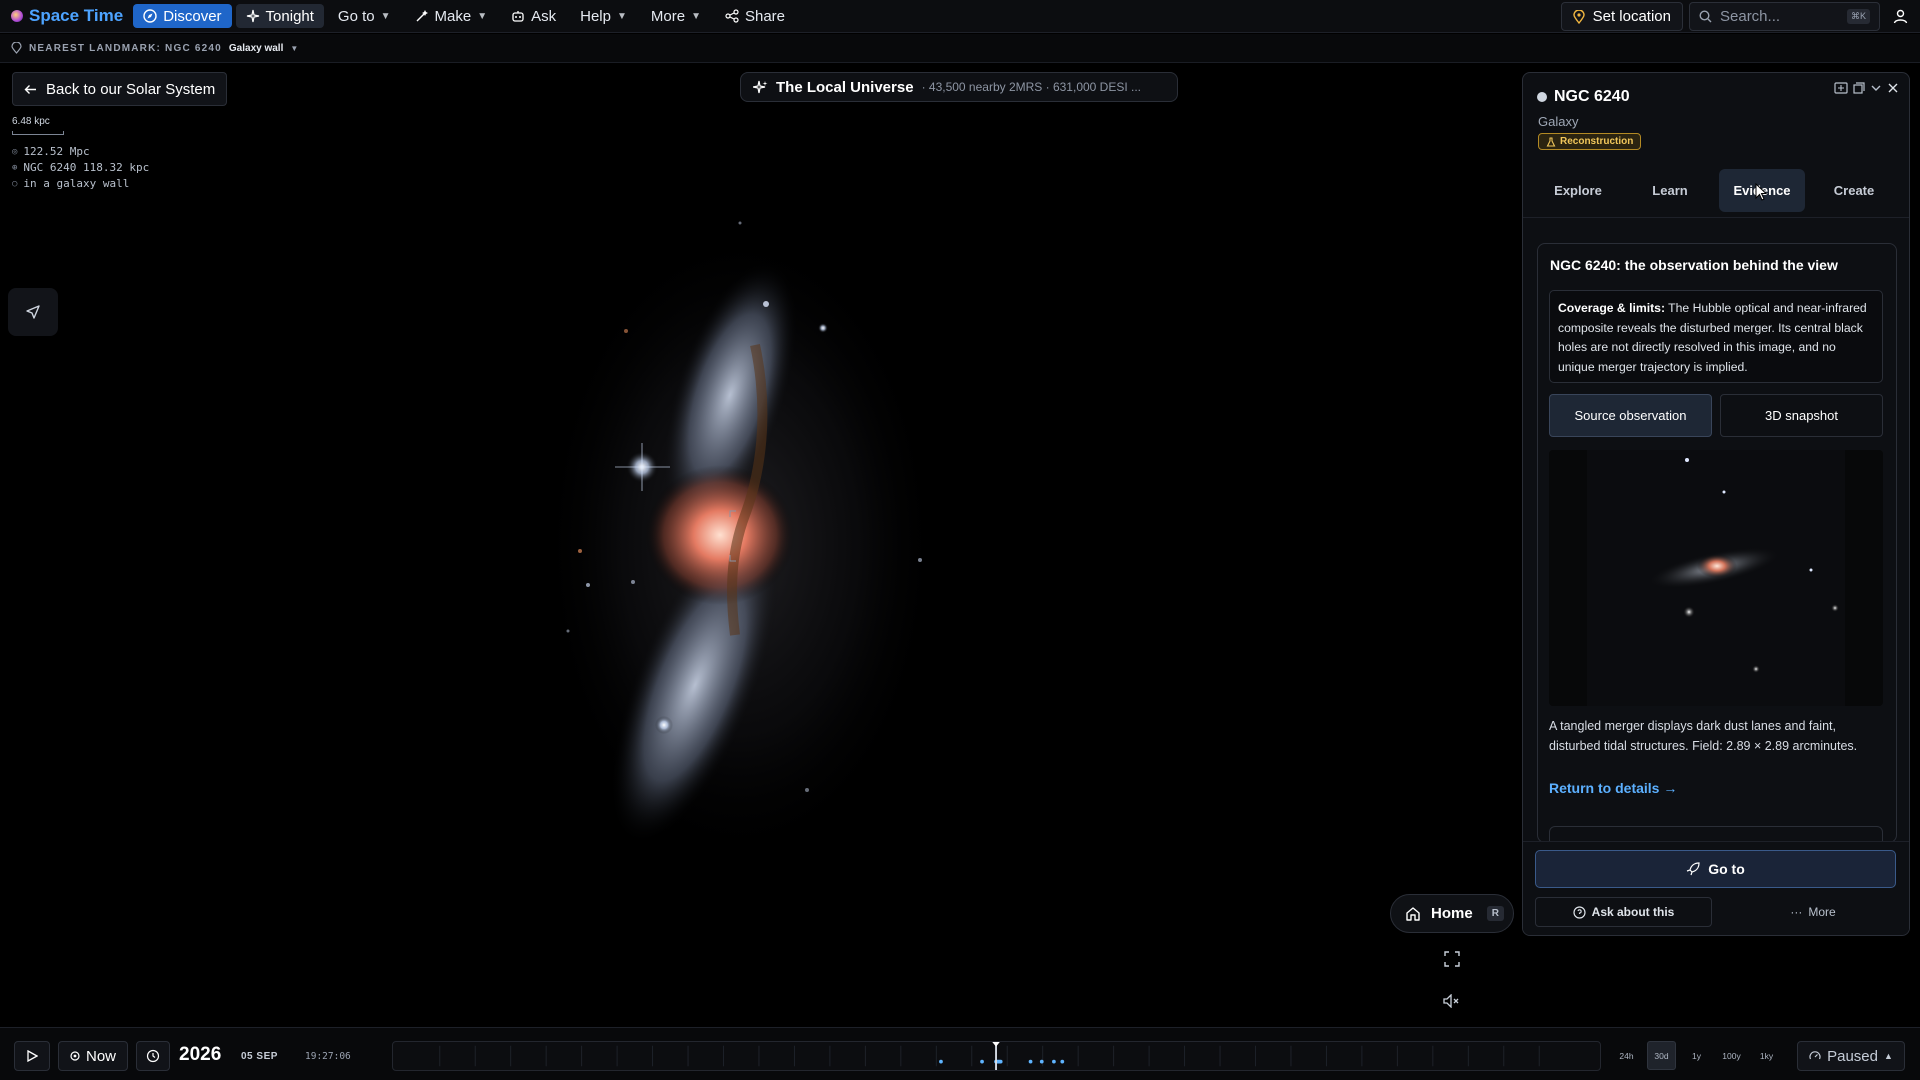 The width and height of the screenshot is (1920, 1080). I want to click on nav-share-label: Share, so click(765, 16).